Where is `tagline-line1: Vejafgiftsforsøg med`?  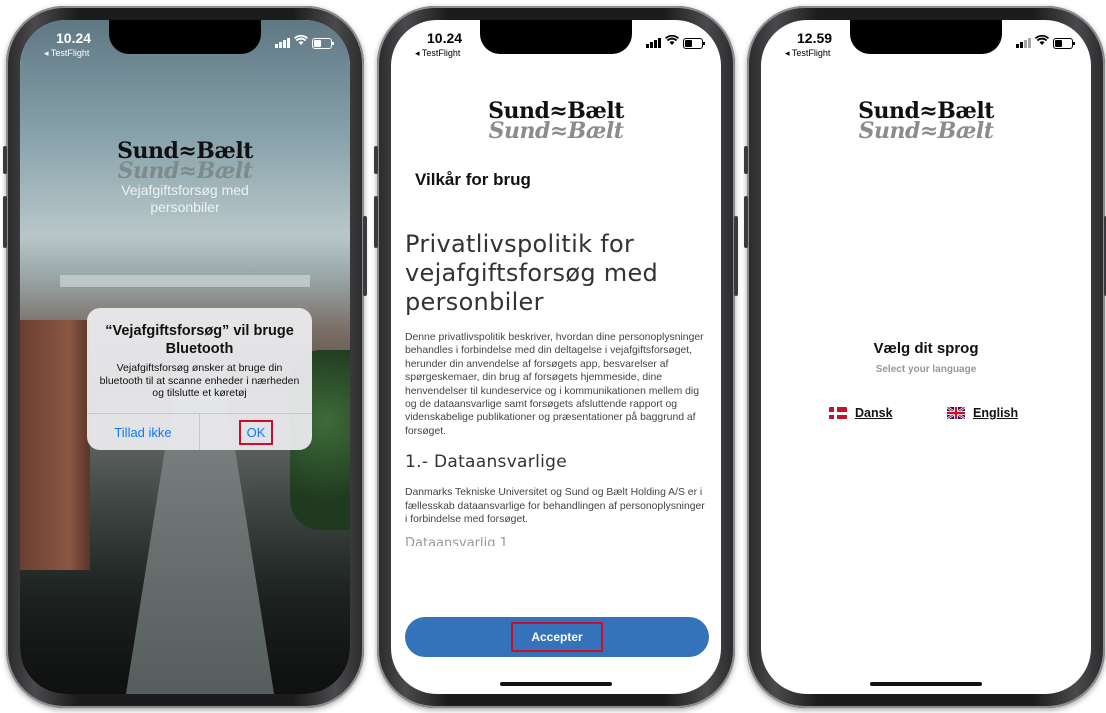
tagline-line1: Vejafgiftsforsøg med is located at coordinates (185, 190).